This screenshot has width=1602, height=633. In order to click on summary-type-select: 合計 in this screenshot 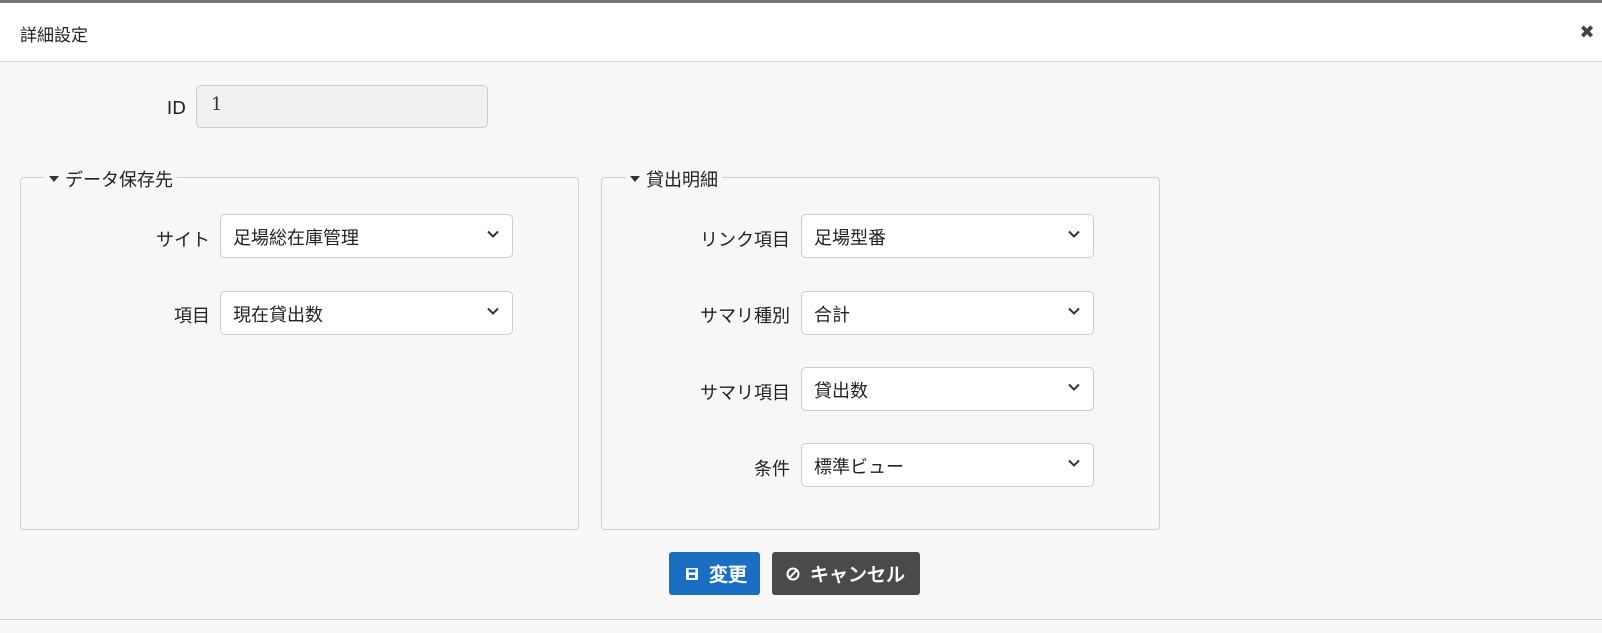, I will do `click(947, 313)`.